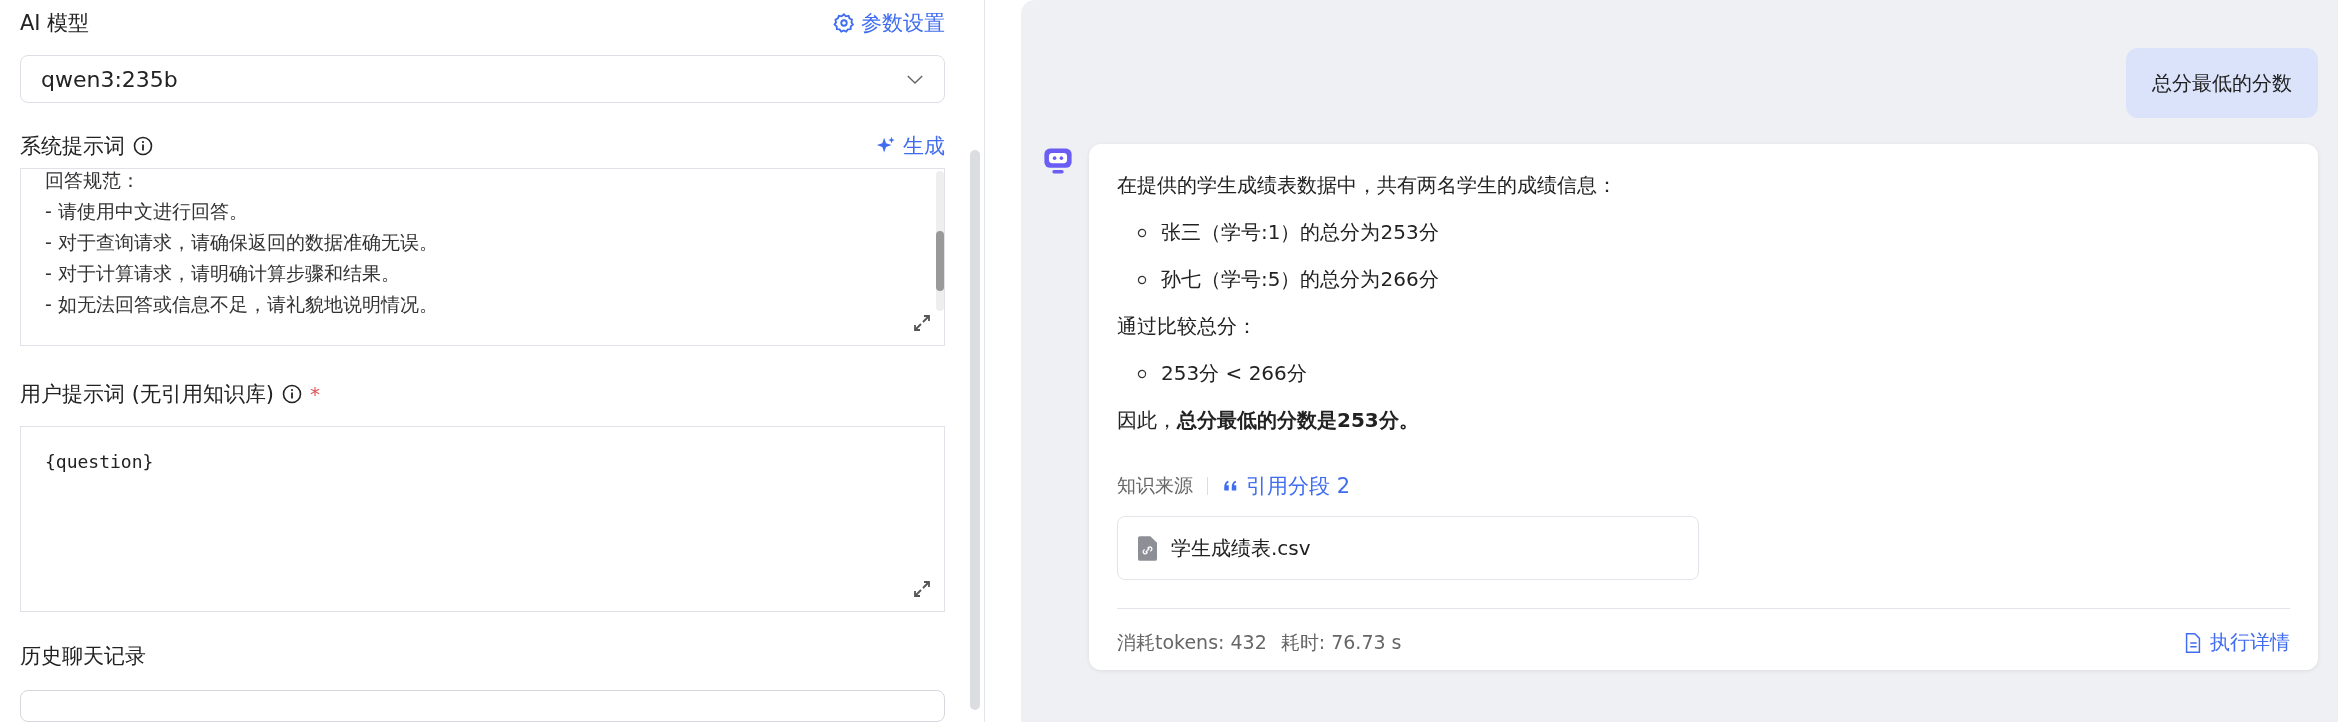  What do you see at coordinates (940, 241) in the screenshot?
I see `scrollbar` at bounding box center [940, 241].